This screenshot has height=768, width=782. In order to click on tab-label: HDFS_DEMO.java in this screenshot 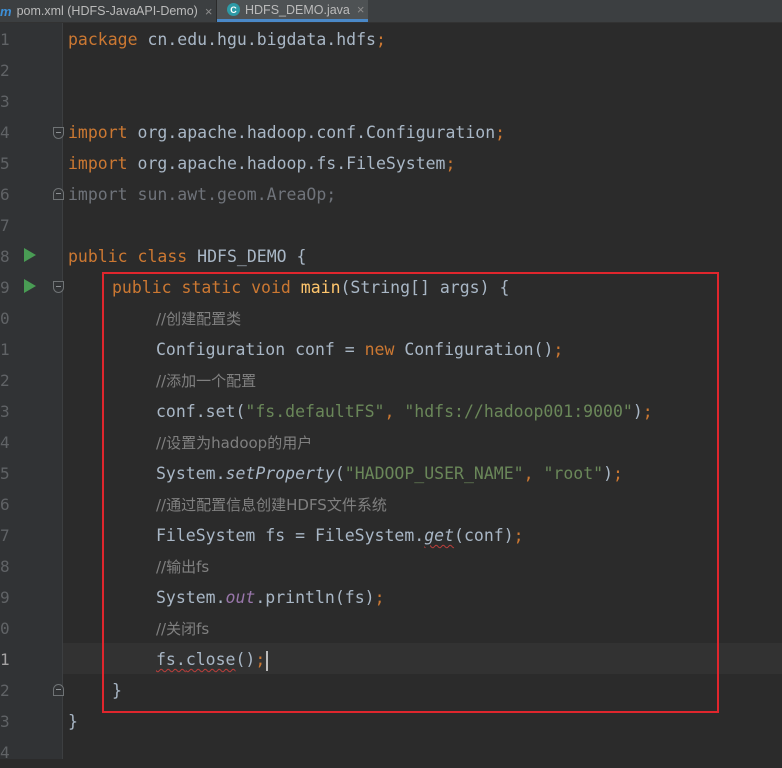, I will do `click(297, 9)`.